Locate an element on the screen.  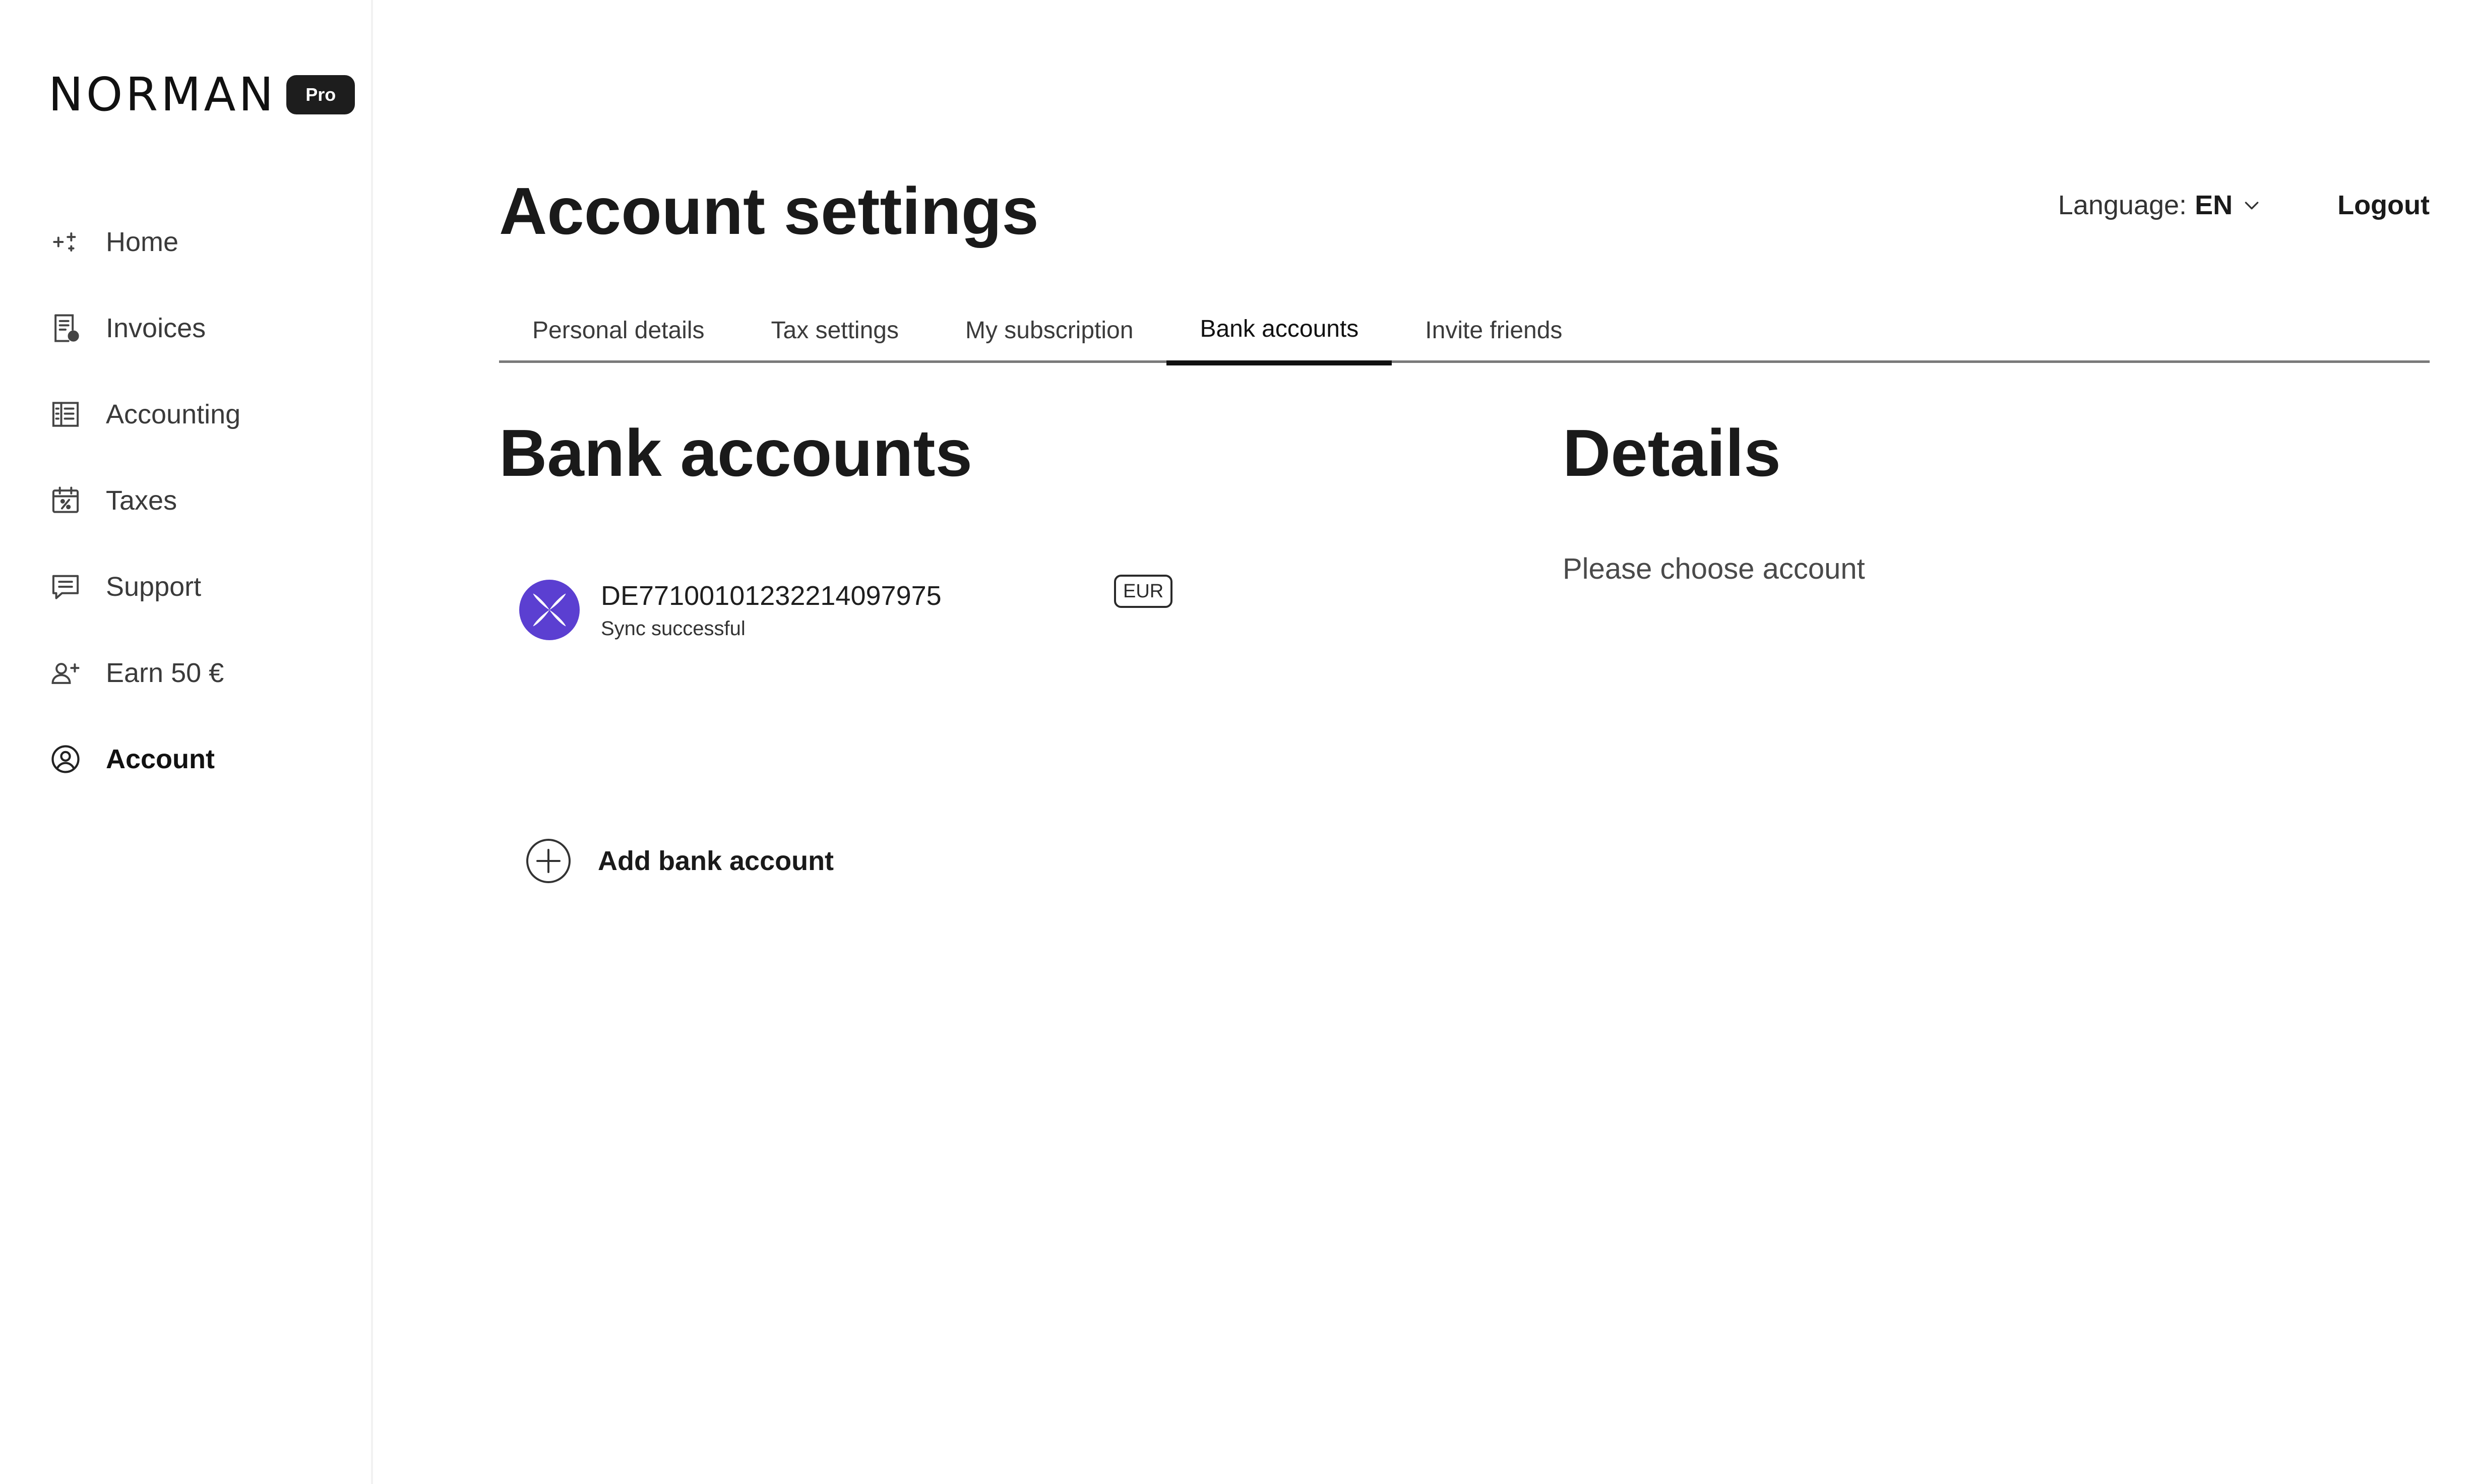
sidebar-item-label: Taxes is located at coordinates (141, 500).